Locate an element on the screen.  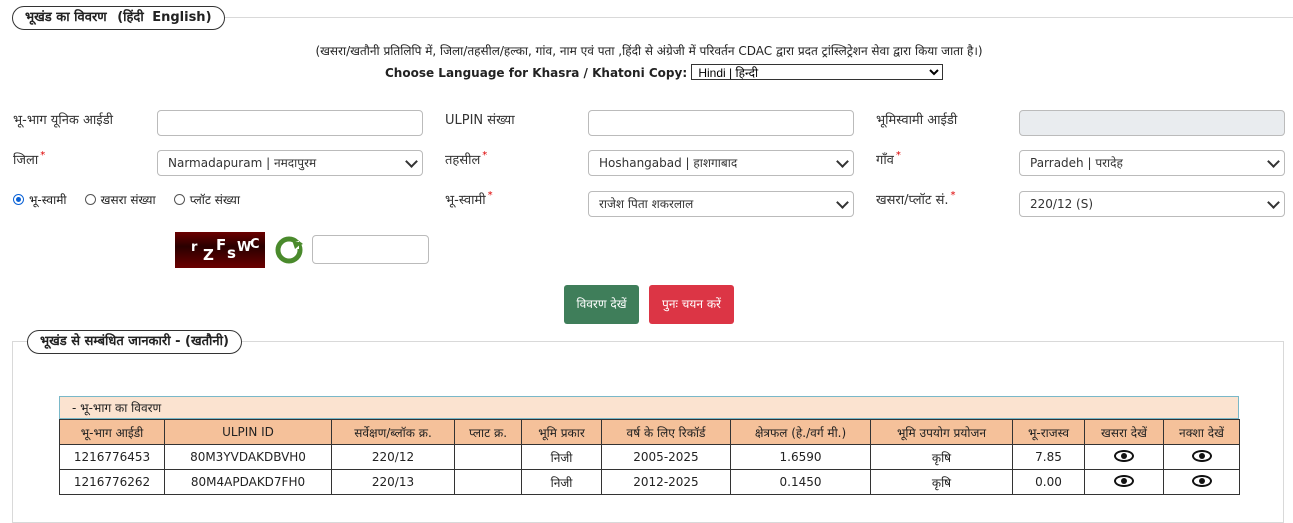
cell-land-id: 1216776453 is located at coordinates (112, 457).